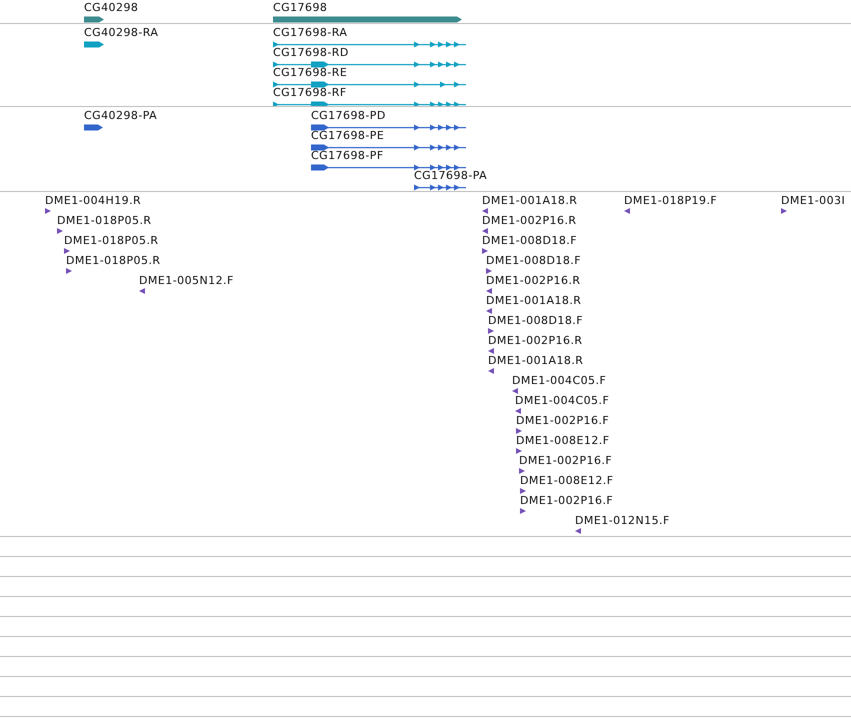 Image resolution: width=851 pixels, height=720 pixels. I want to click on gene-label: CG17698, so click(300, 7).